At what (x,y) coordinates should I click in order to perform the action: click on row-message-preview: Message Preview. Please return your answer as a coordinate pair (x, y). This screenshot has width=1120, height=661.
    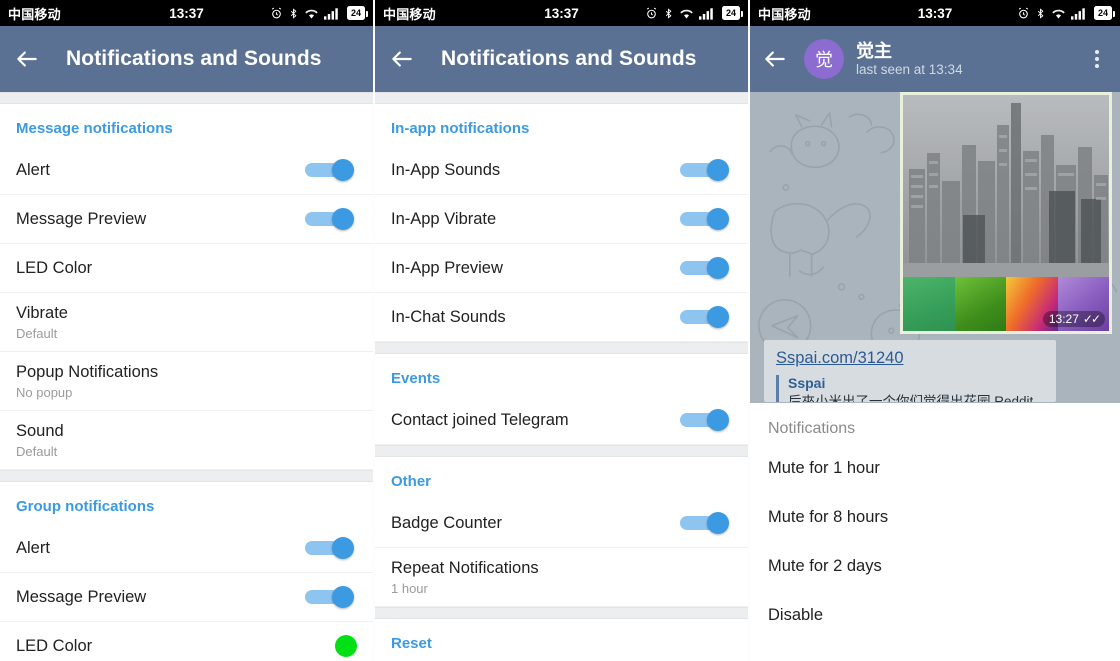
    Looking at the image, I should click on (186, 219).